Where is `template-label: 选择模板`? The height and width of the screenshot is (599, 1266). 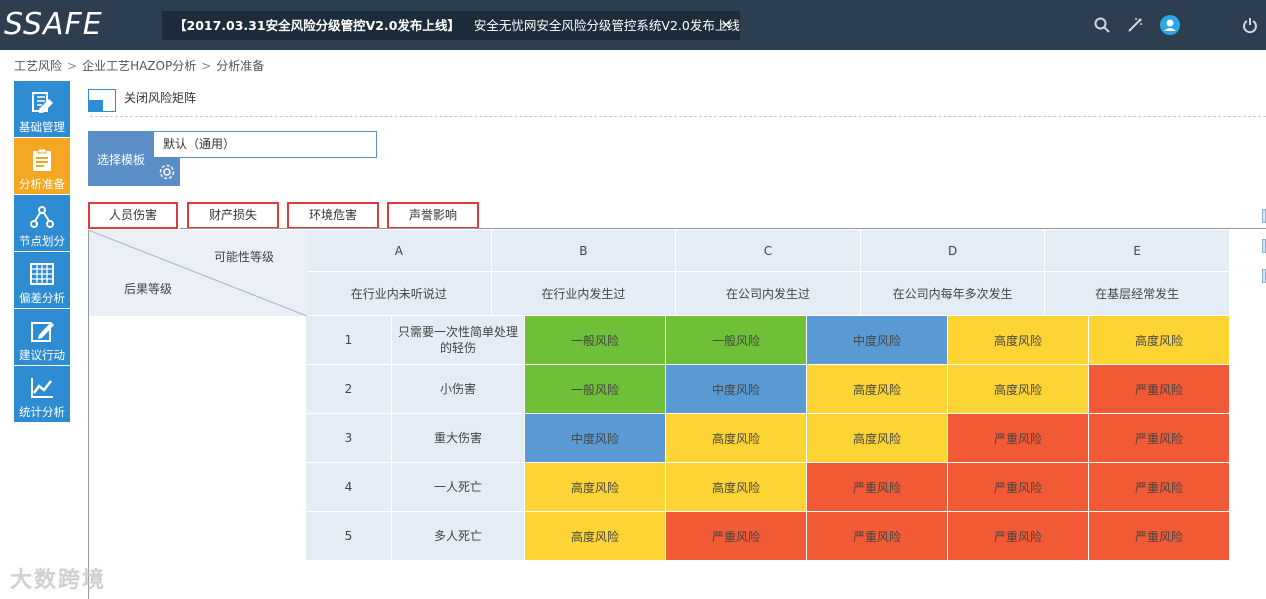 template-label: 选择模板 is located at coordinates (121, 160).